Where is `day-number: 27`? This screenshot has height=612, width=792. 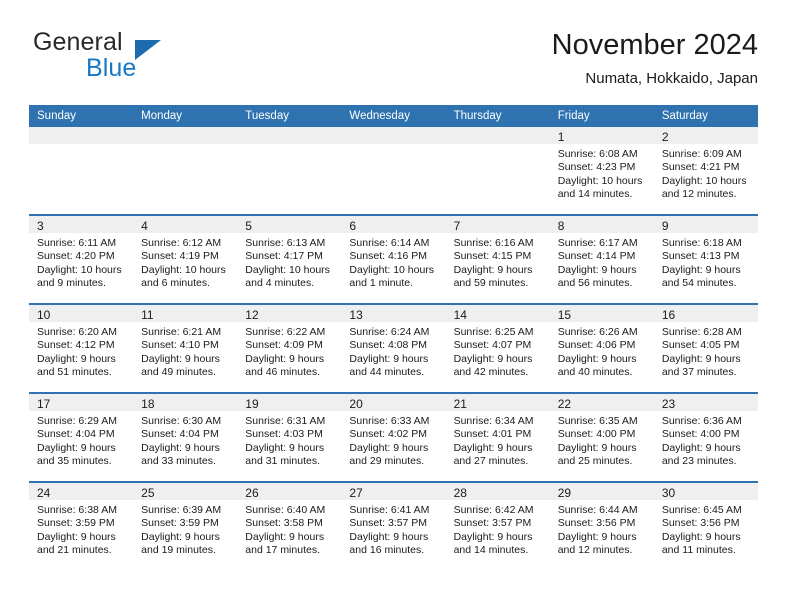 day-number: 27 is located at coordinates (356, 493).